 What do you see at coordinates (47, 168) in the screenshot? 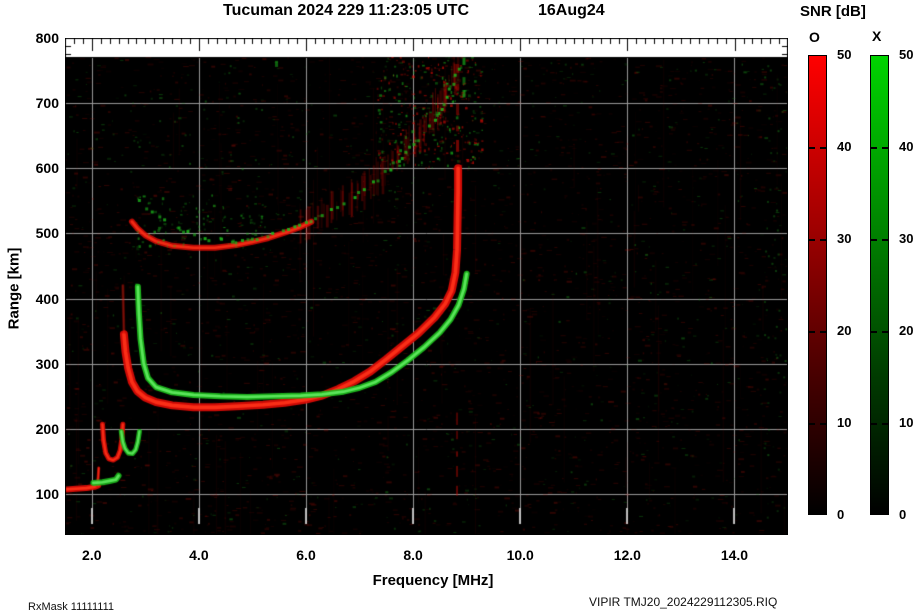
I see `y-axis-tick-label: 600` at bounding box center [47, 168].